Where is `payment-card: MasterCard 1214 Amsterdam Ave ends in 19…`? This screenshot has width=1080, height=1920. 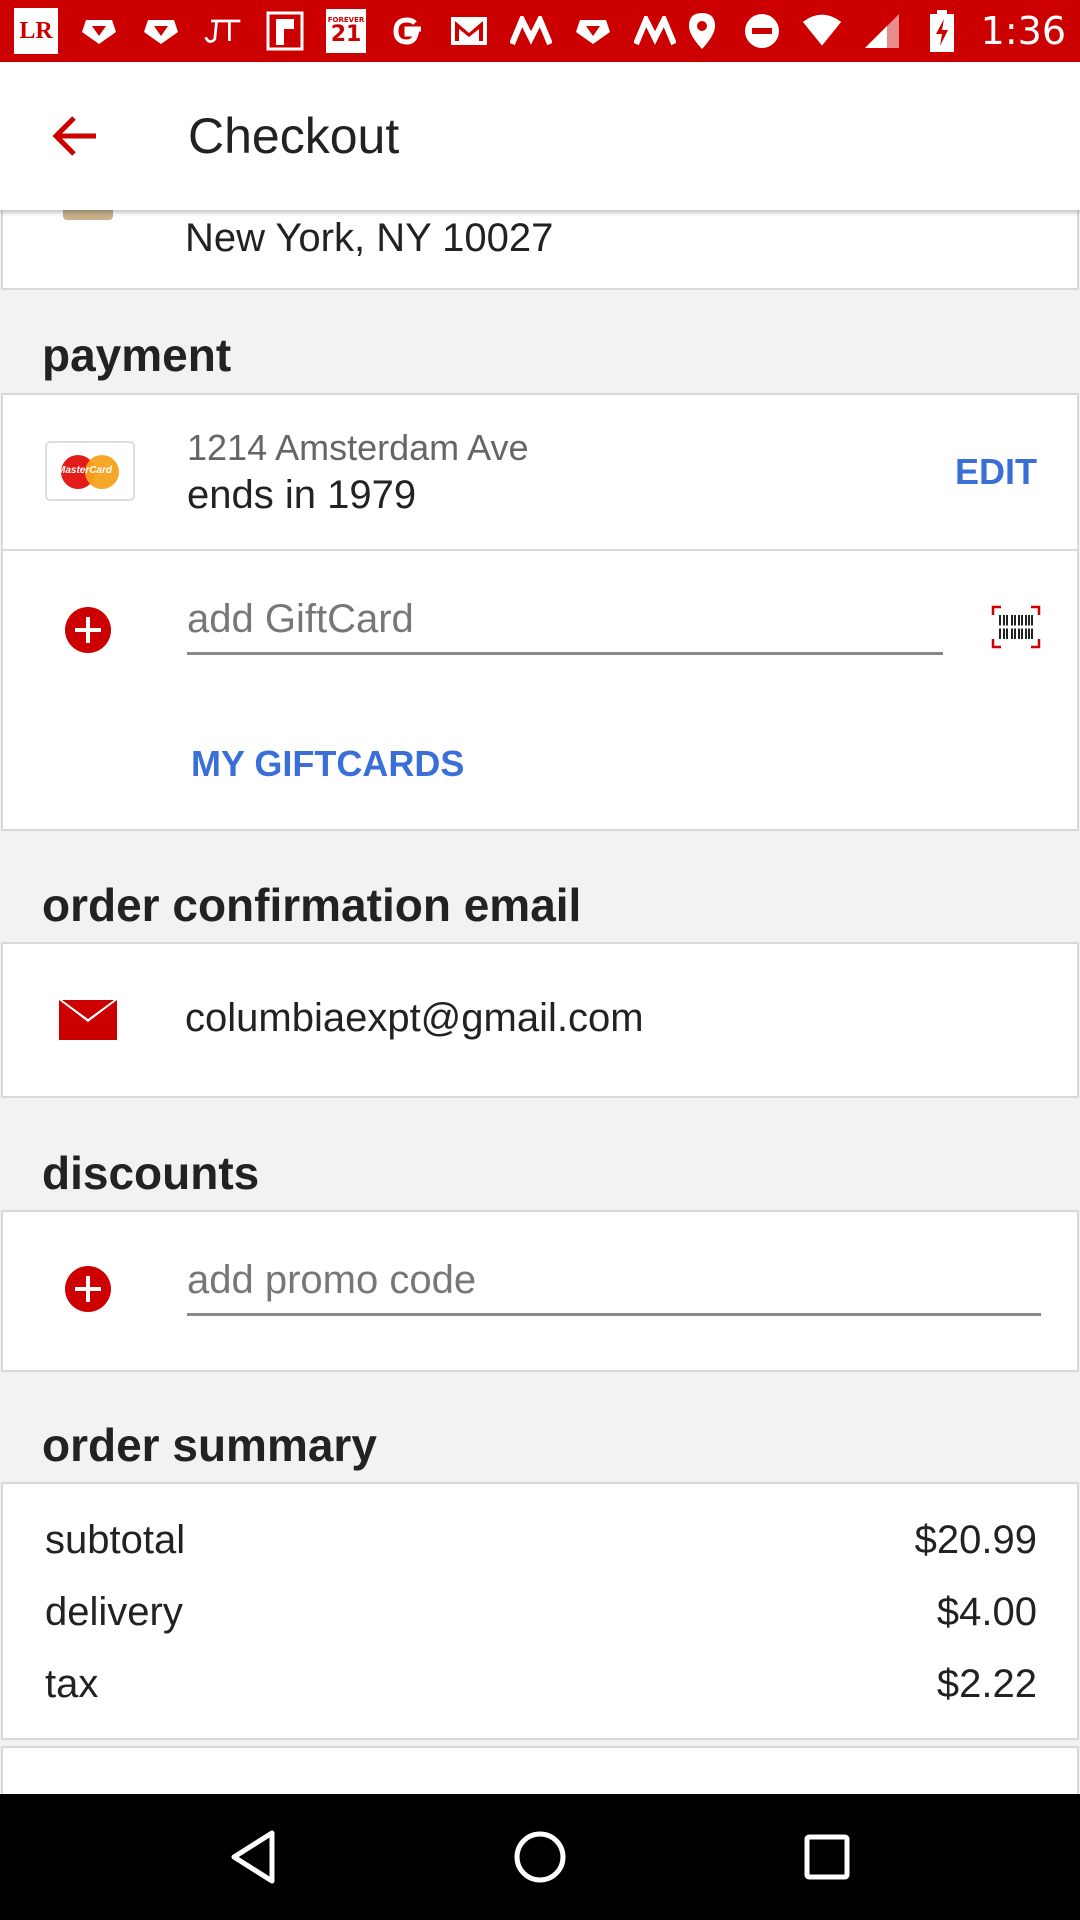
payment-card: MasterCard 1214 Amsterdam Ave ends in 19… is located at coordinates (540, 472).